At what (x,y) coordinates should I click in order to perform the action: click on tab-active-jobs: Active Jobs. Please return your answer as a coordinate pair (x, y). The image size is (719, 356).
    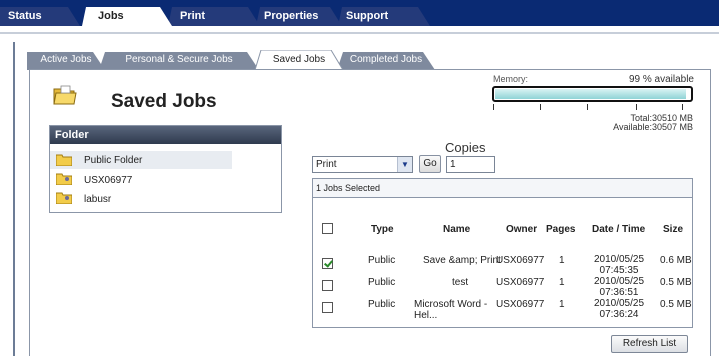
    Looking at the image, I should click on (66, 60).